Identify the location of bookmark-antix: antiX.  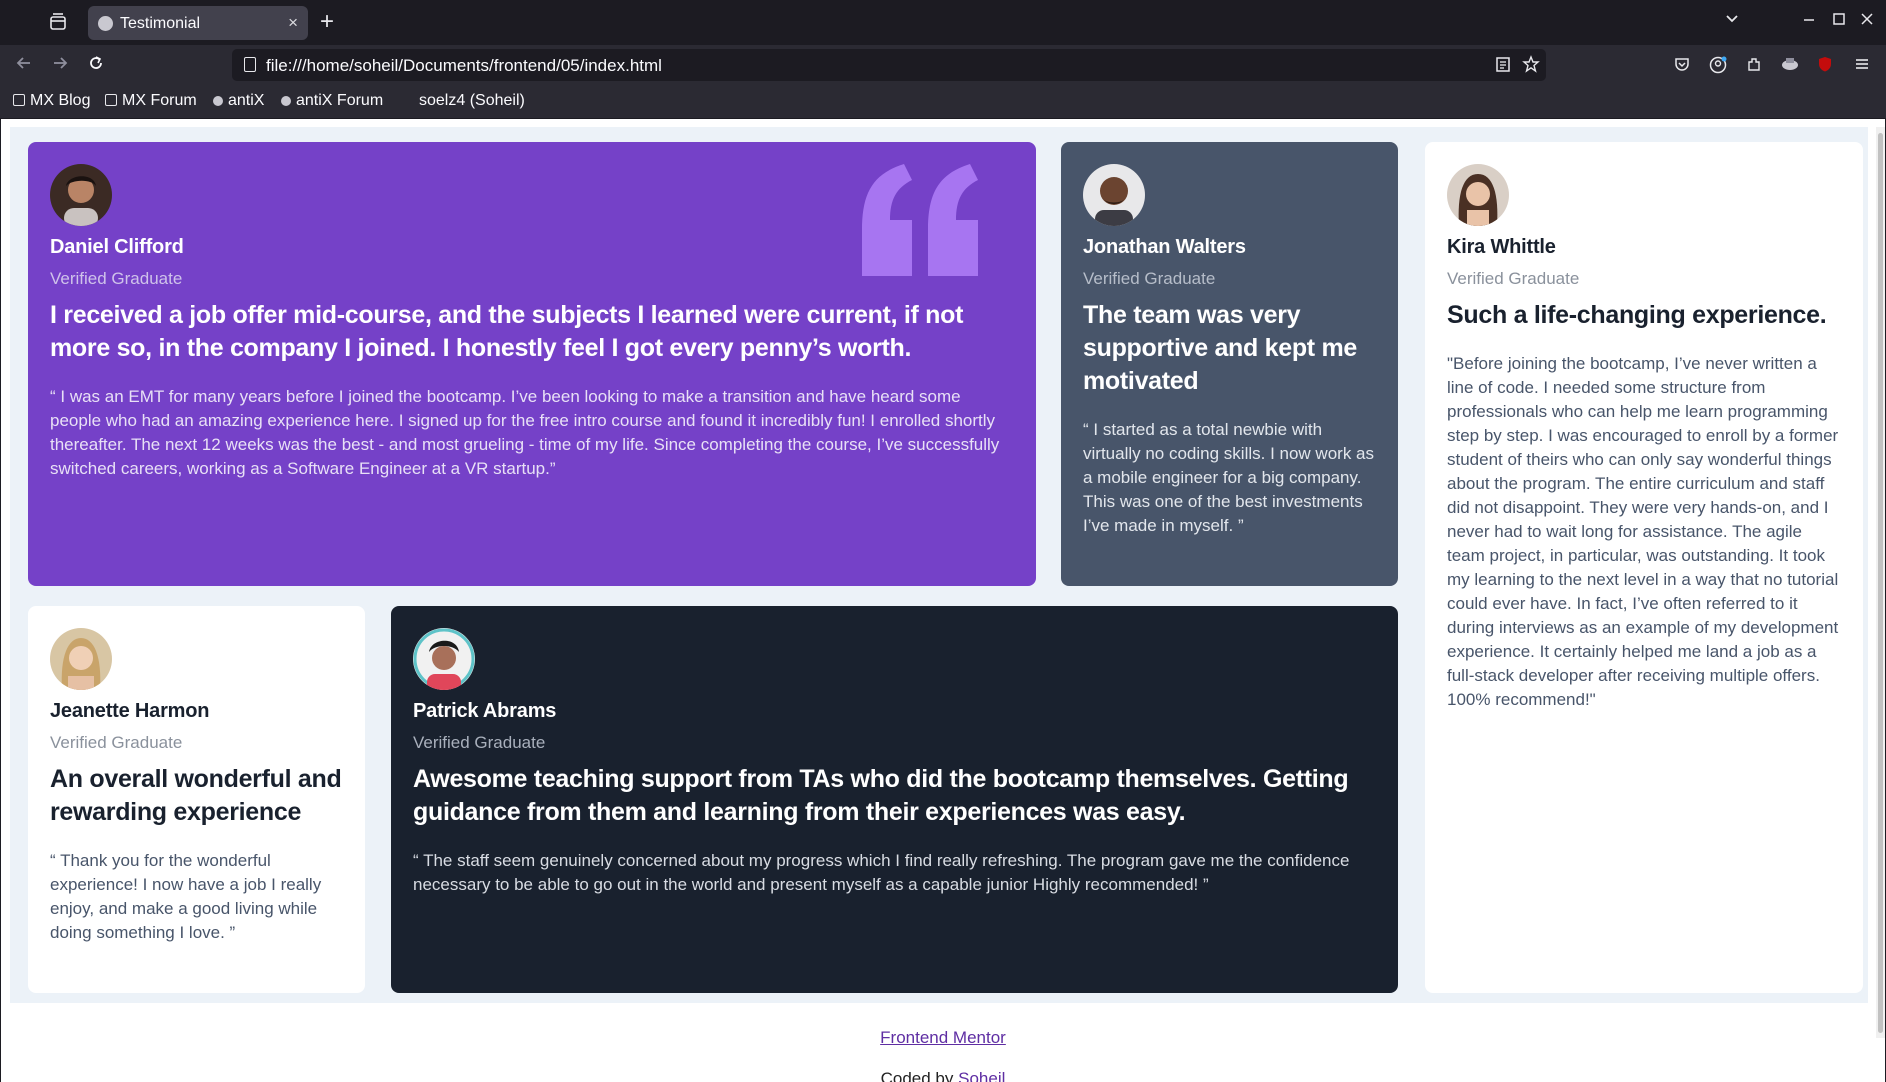
(238, 101).